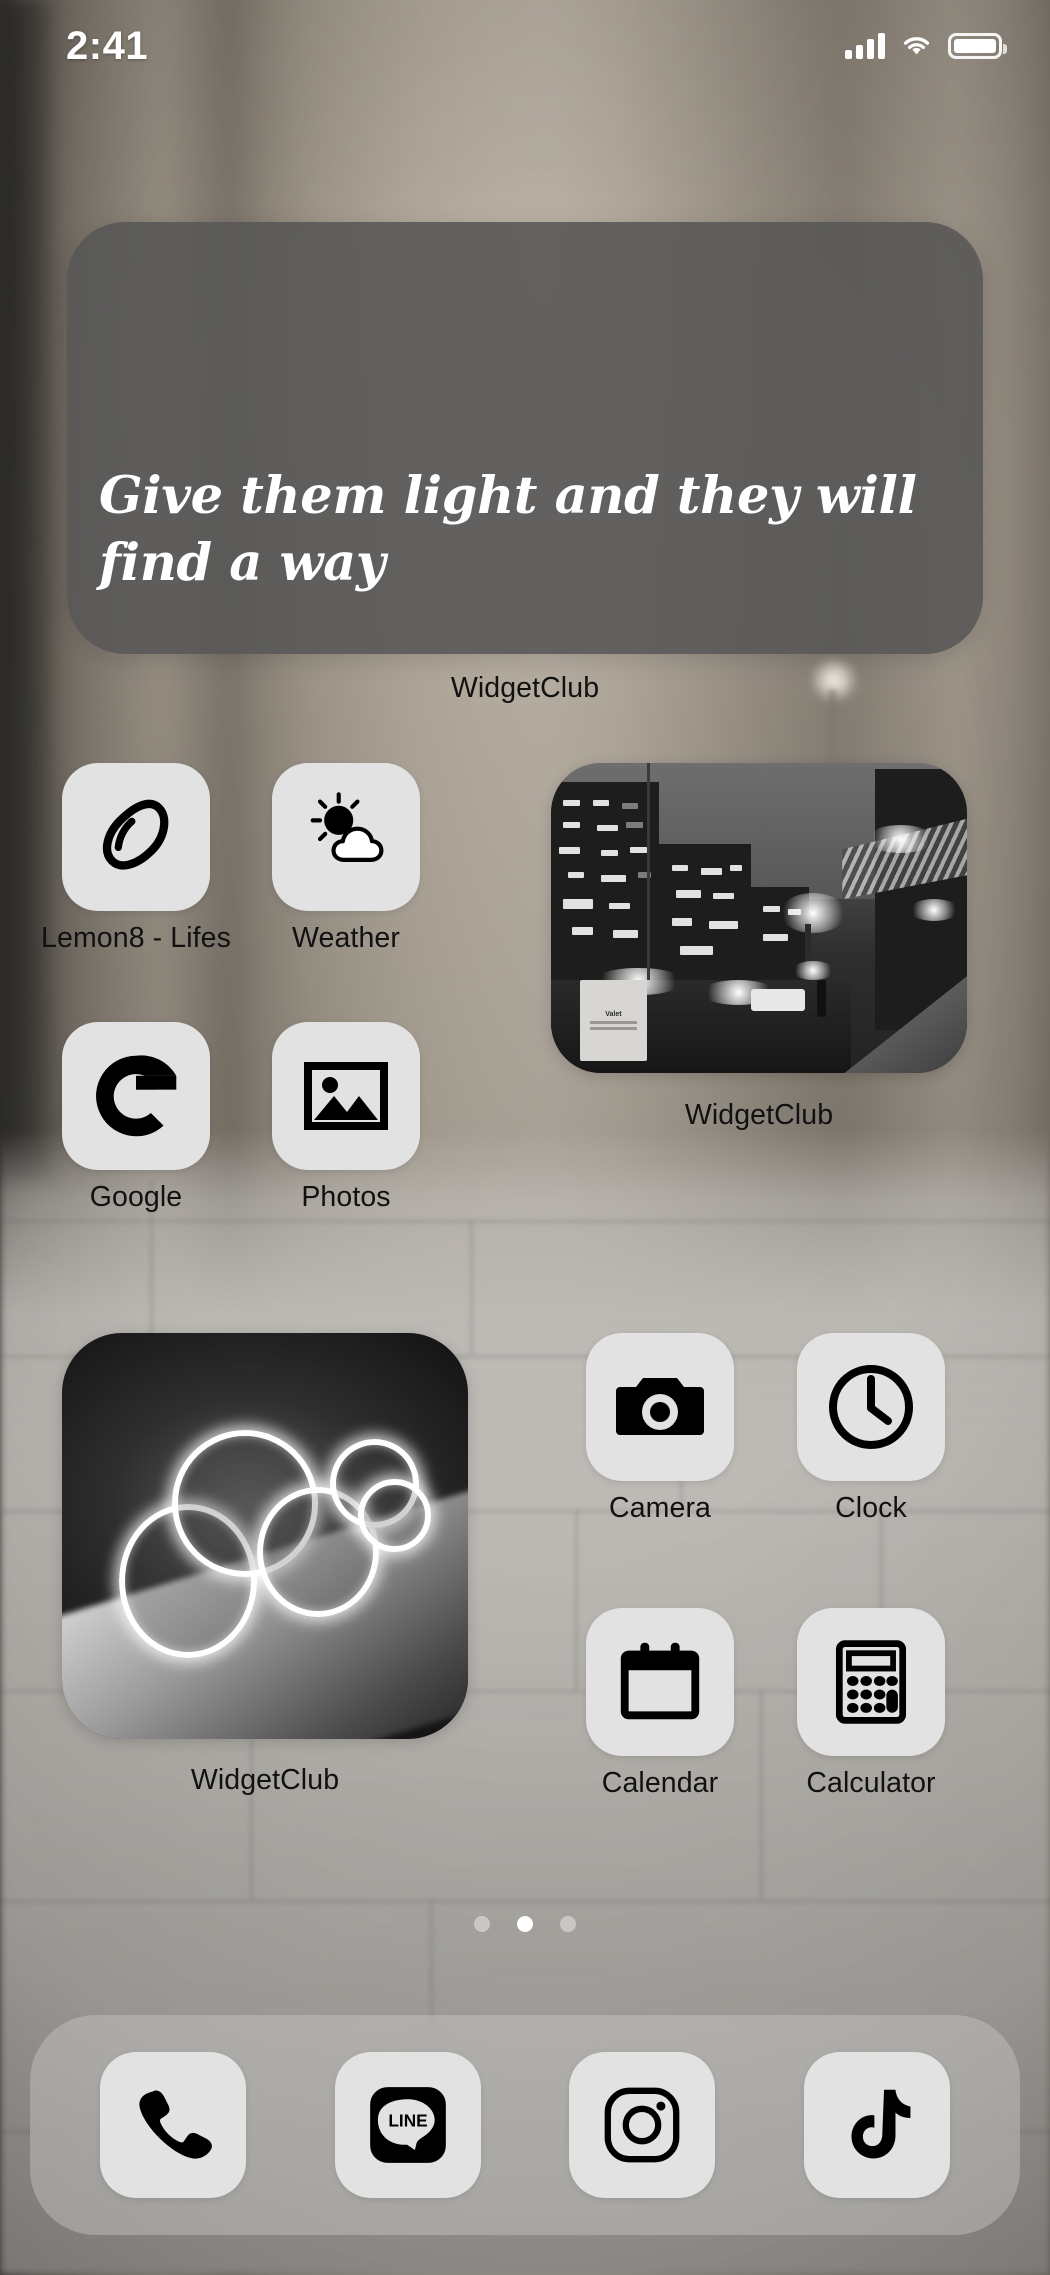  I want to click on line-icon-glyph: LINE, so click(407, 2121).